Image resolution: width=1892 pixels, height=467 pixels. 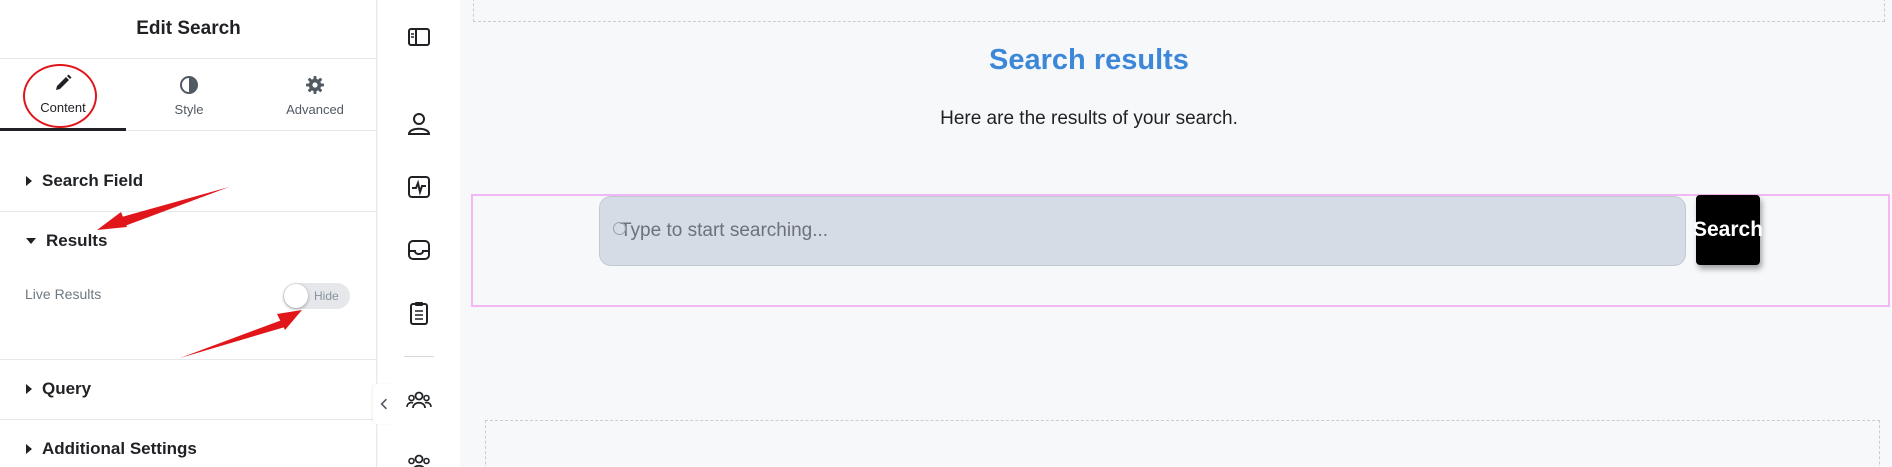 What do you see at coordinates (189, 84) in the screenshot?
I see `half-circle-icon` at bounding box center [189, 84].